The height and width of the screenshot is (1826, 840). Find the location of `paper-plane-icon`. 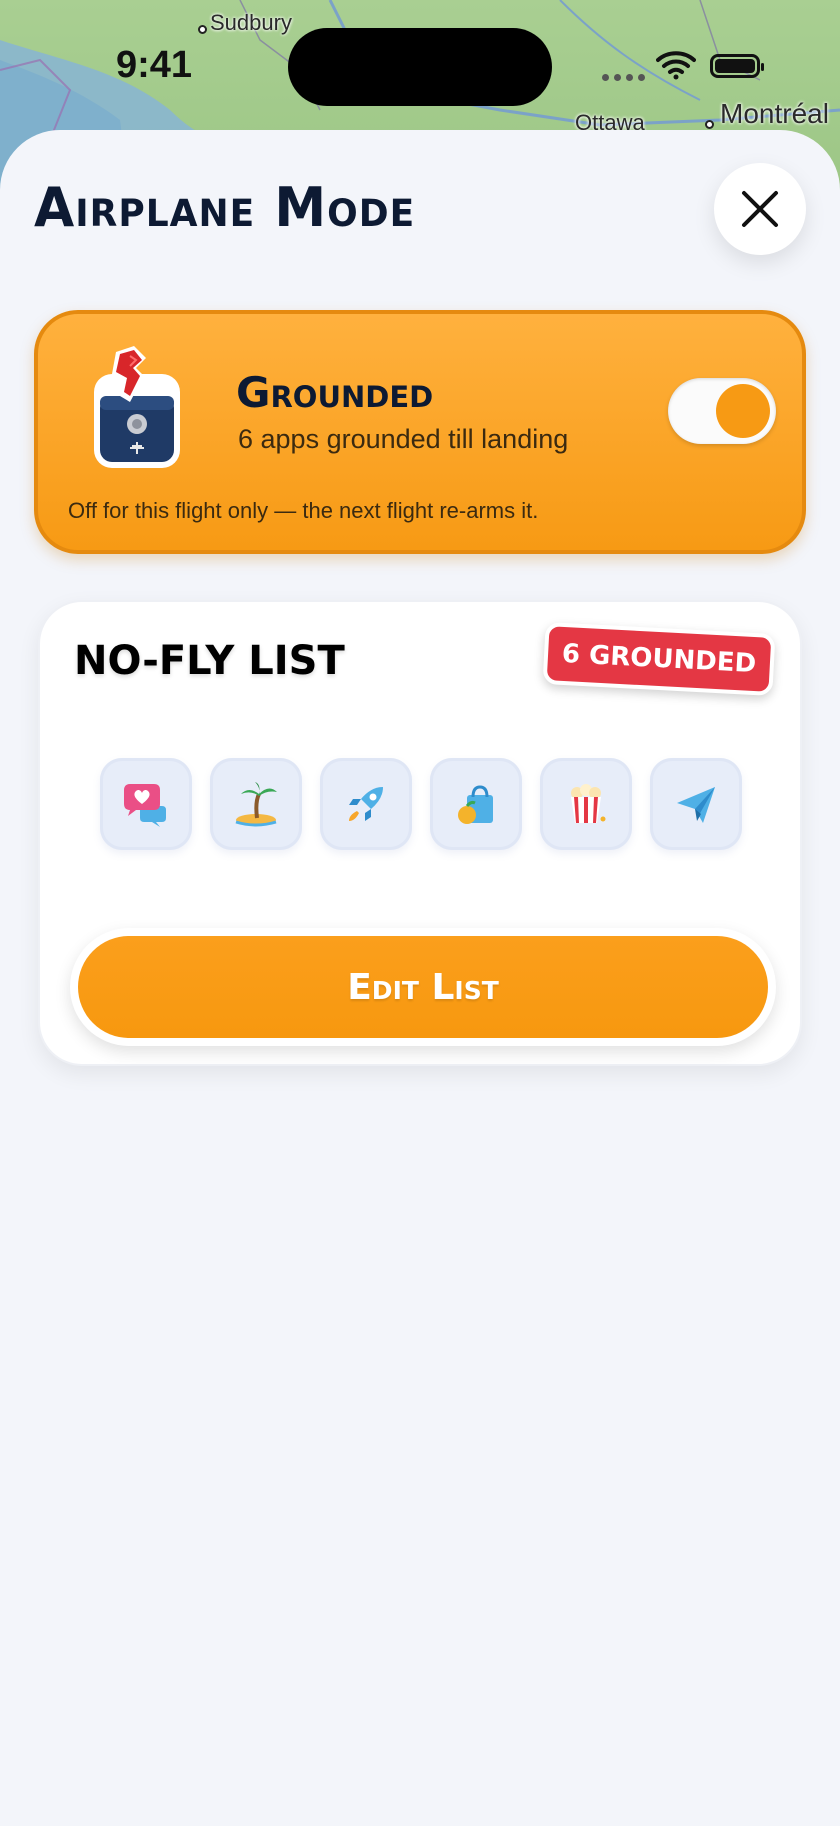

paper-plane-icon is located at coordinates (696, 805).